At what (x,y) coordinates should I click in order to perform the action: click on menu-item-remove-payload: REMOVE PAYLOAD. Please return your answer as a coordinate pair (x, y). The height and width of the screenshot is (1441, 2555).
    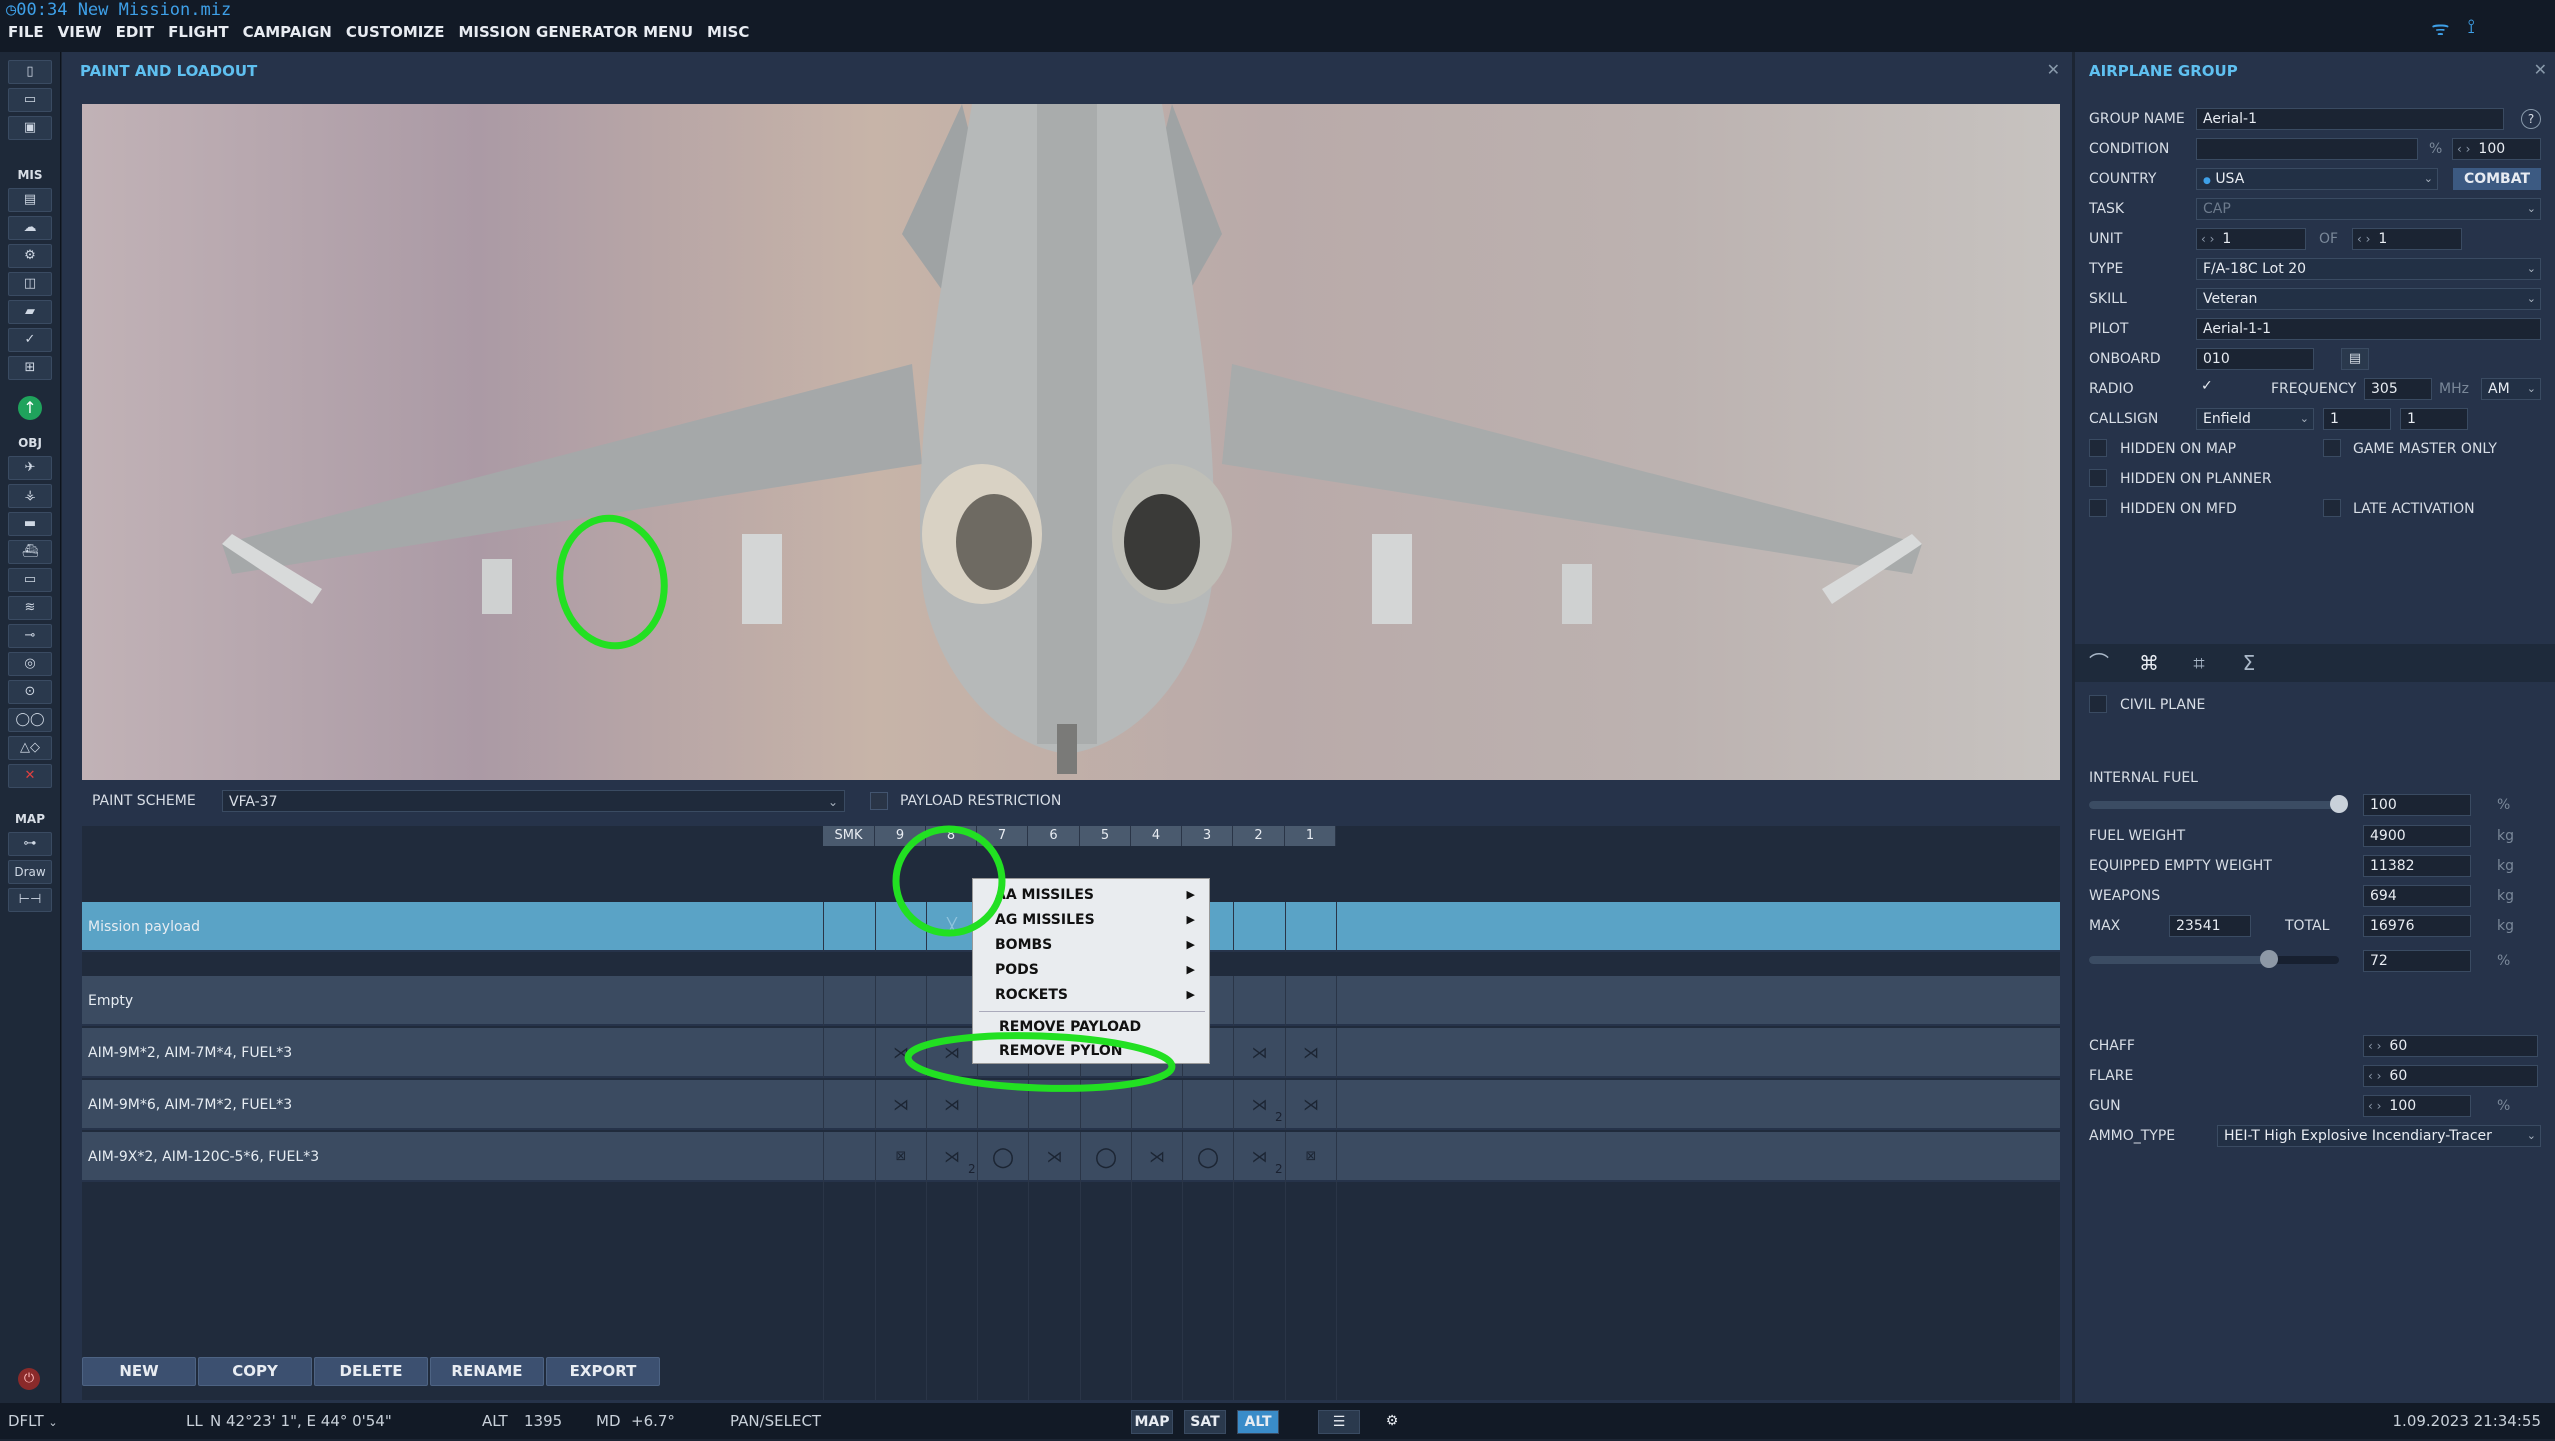
    Looking at the image, I should click on (1099, 1027).